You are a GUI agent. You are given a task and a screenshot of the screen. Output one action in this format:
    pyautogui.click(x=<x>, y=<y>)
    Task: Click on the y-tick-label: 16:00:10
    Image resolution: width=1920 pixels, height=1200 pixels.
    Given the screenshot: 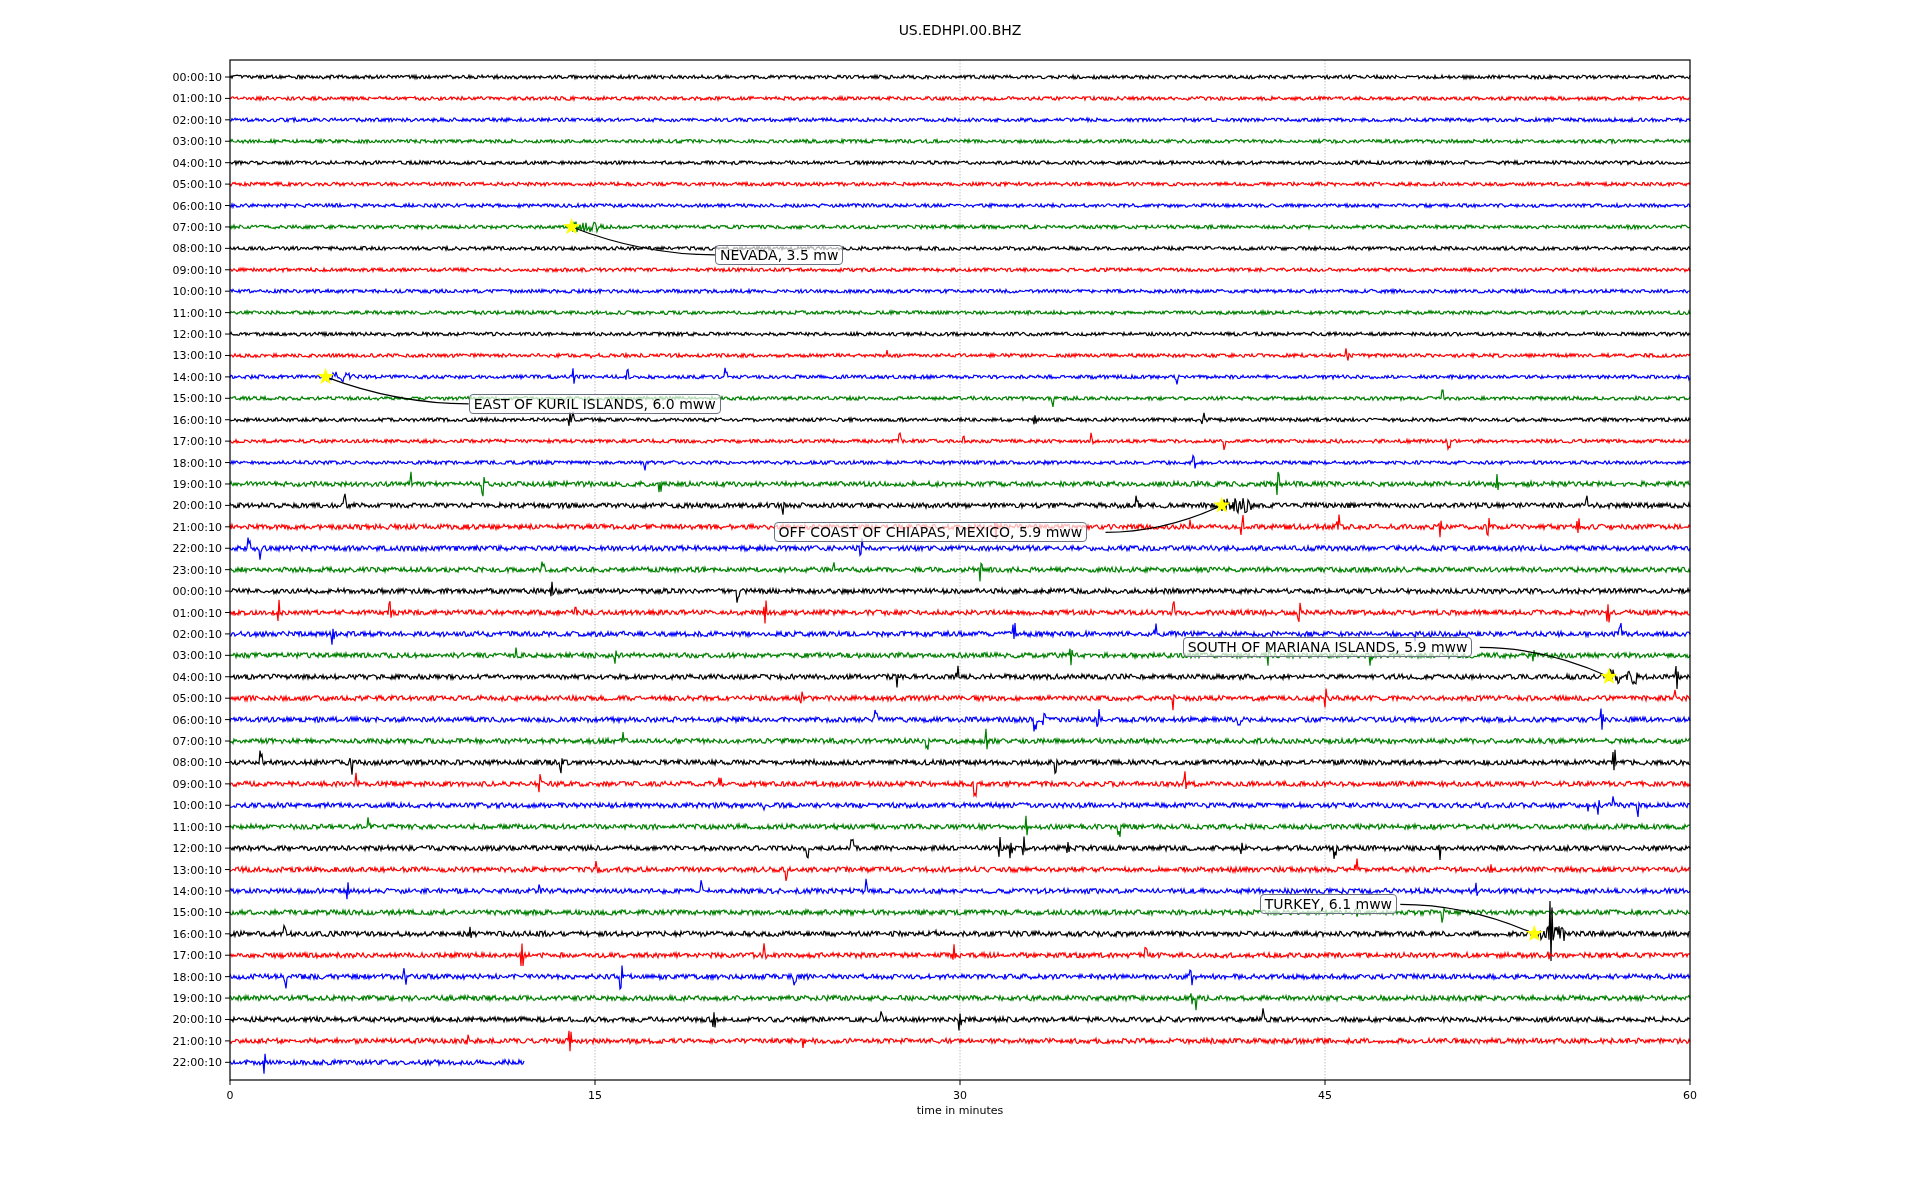 What is the action you would take?
    pyautogui.click(x=197, y=934)
    